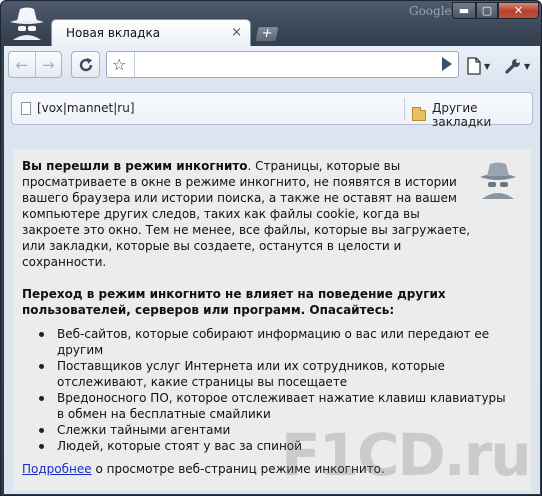  I want to click on wrench-icon, so click(512, 66).